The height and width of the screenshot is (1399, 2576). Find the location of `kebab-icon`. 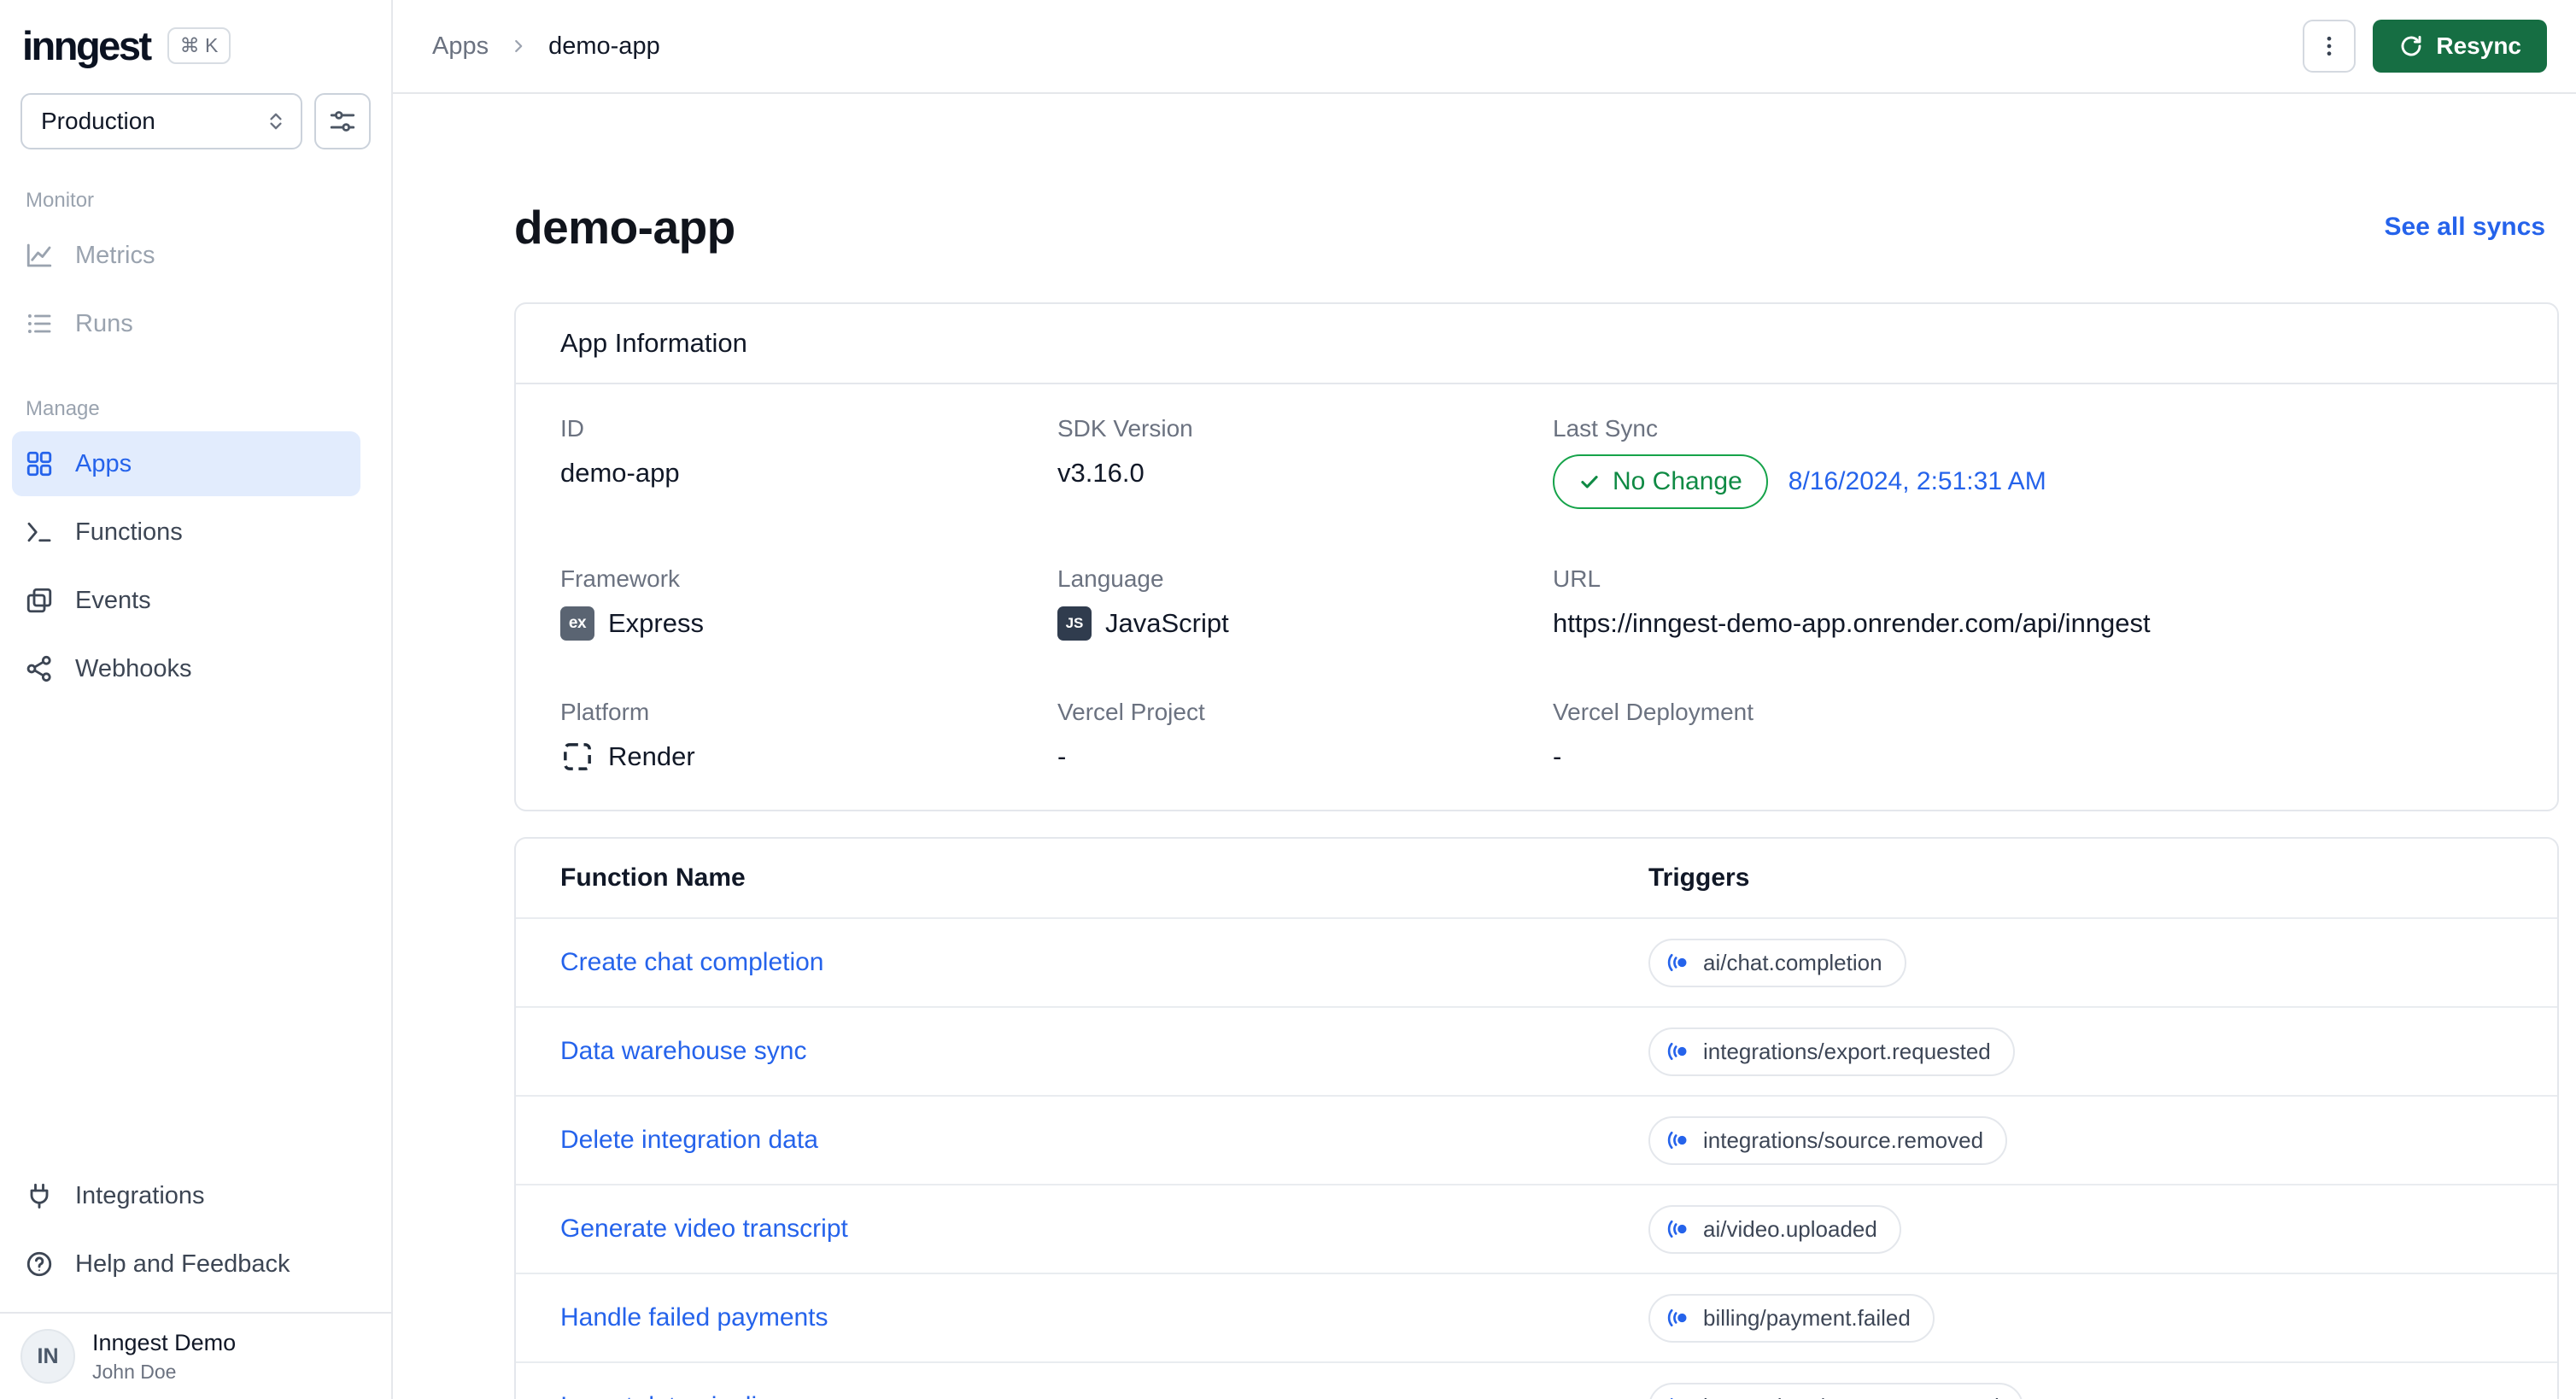

kebab-icon is located at coordinates (2329, 46).